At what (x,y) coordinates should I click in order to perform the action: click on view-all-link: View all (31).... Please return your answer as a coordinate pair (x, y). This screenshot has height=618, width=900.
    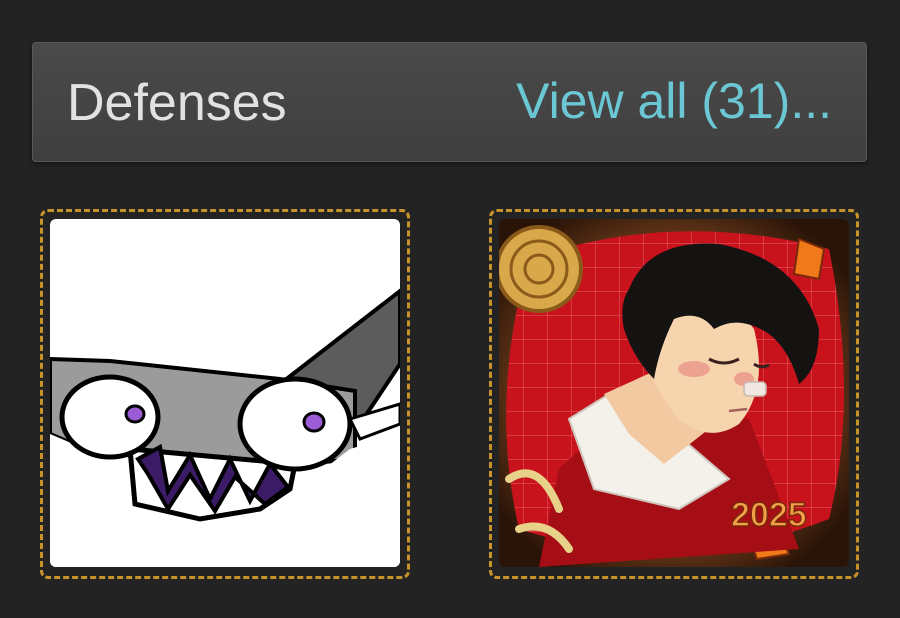
    Looking at the image, I should click on (674, 101).